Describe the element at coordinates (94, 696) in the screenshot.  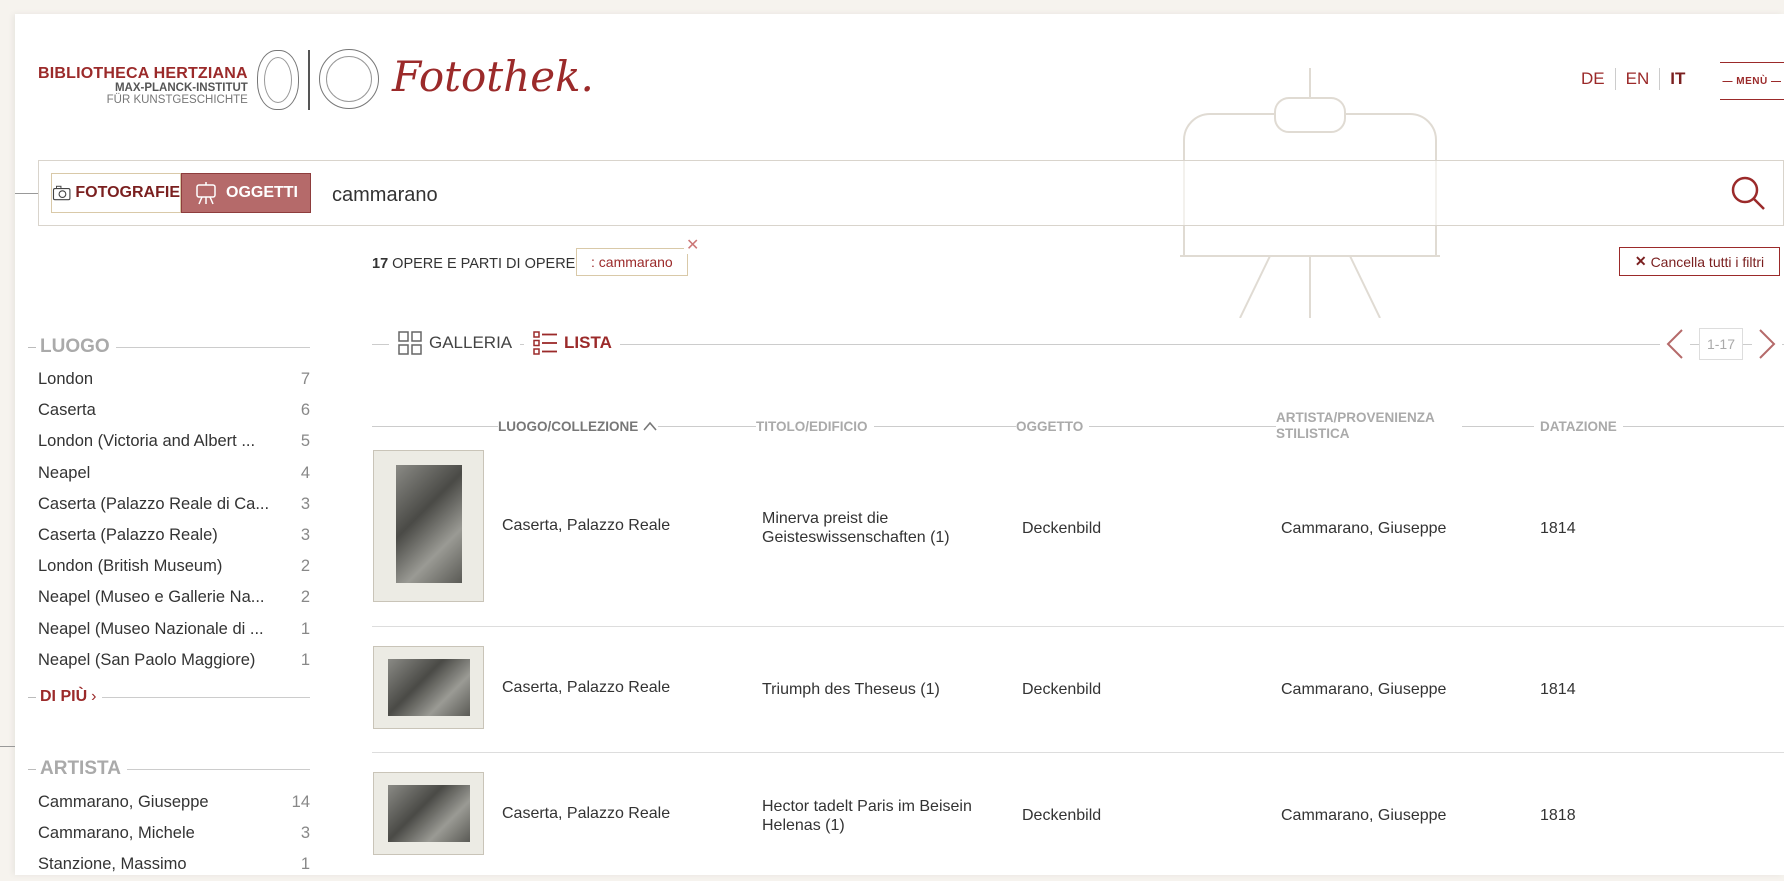
I see `chevron-right-icon: ›` at that location.